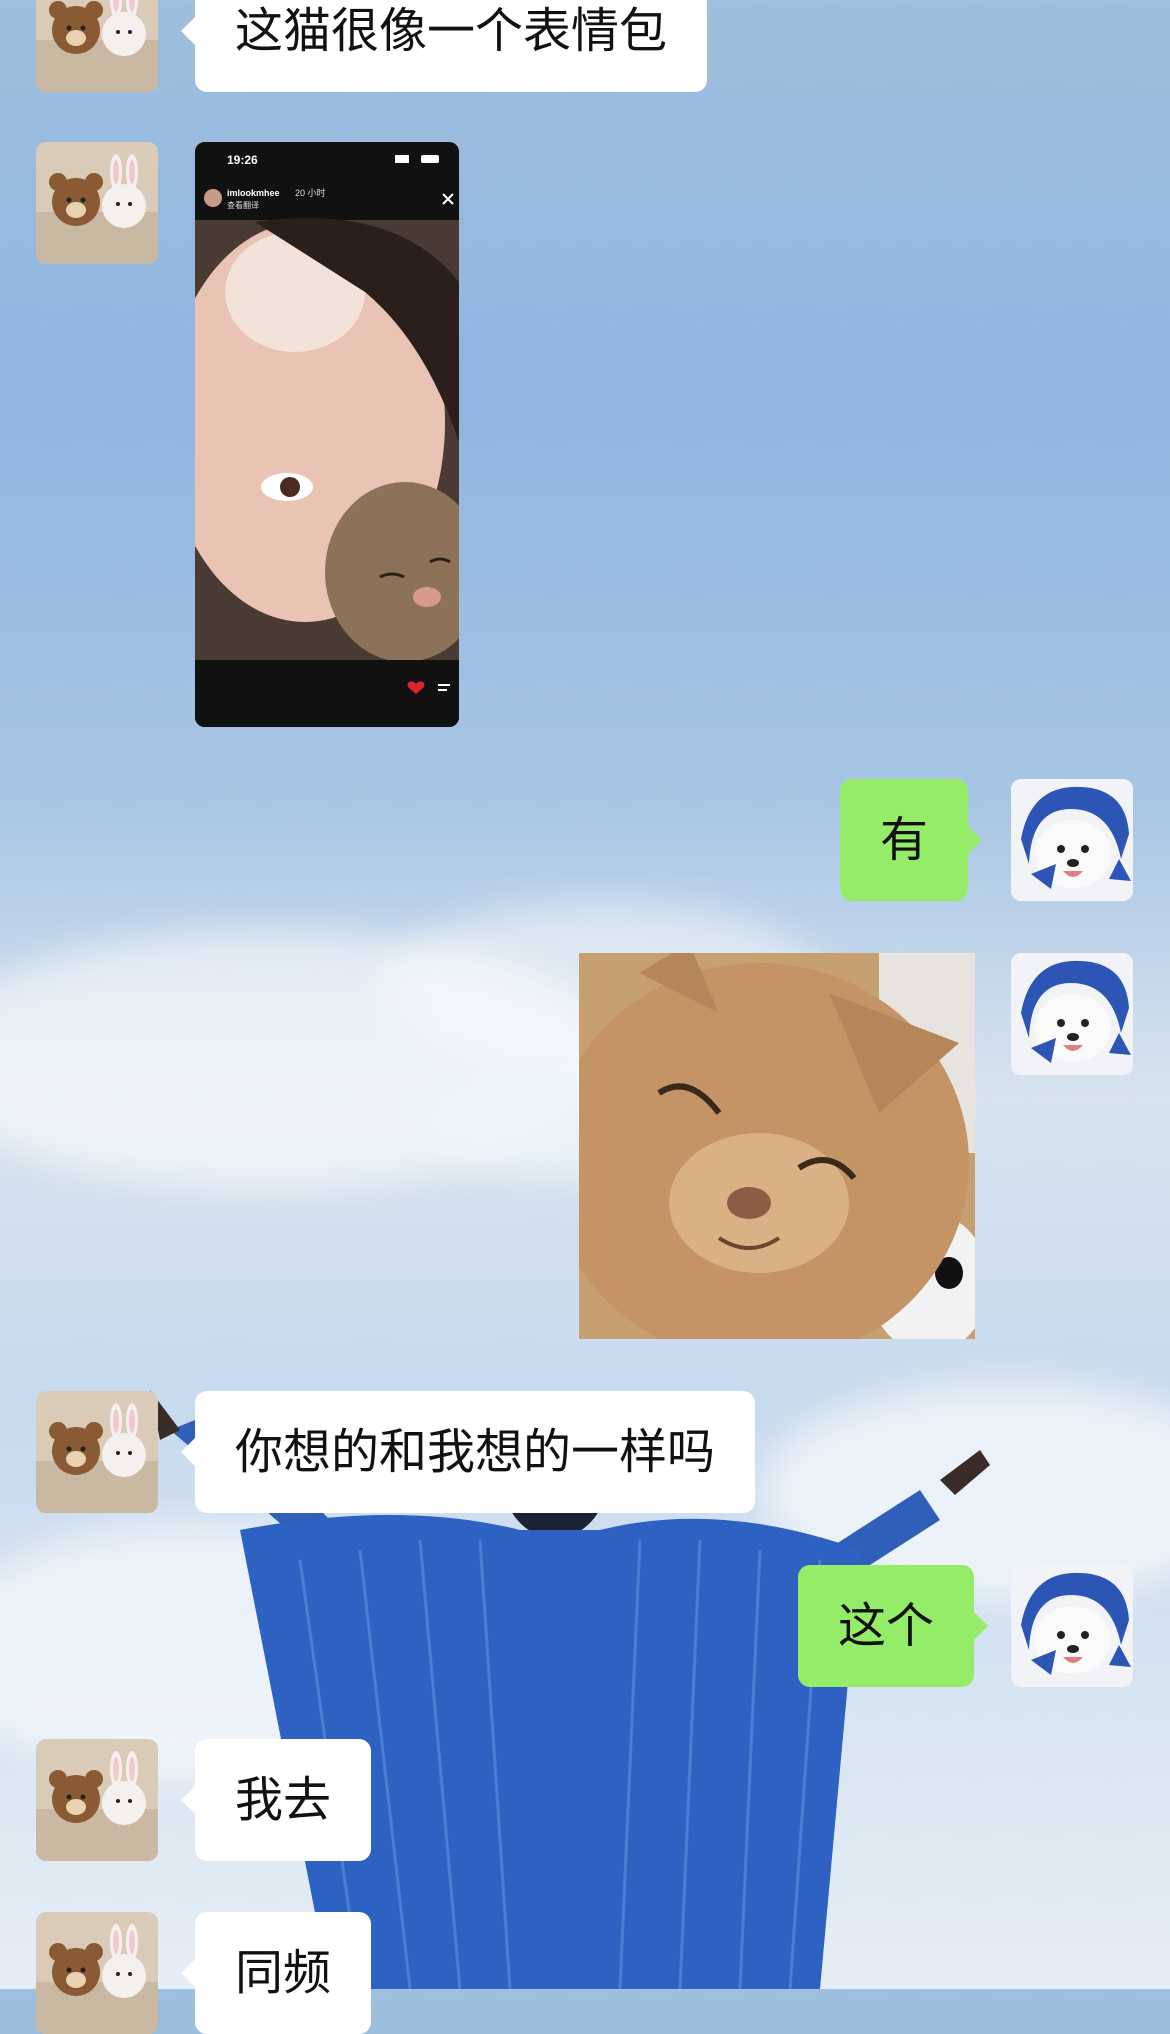 The image size is (1170, 2034). I want to click on image-message-smiling-cat, so click(777, 1146).